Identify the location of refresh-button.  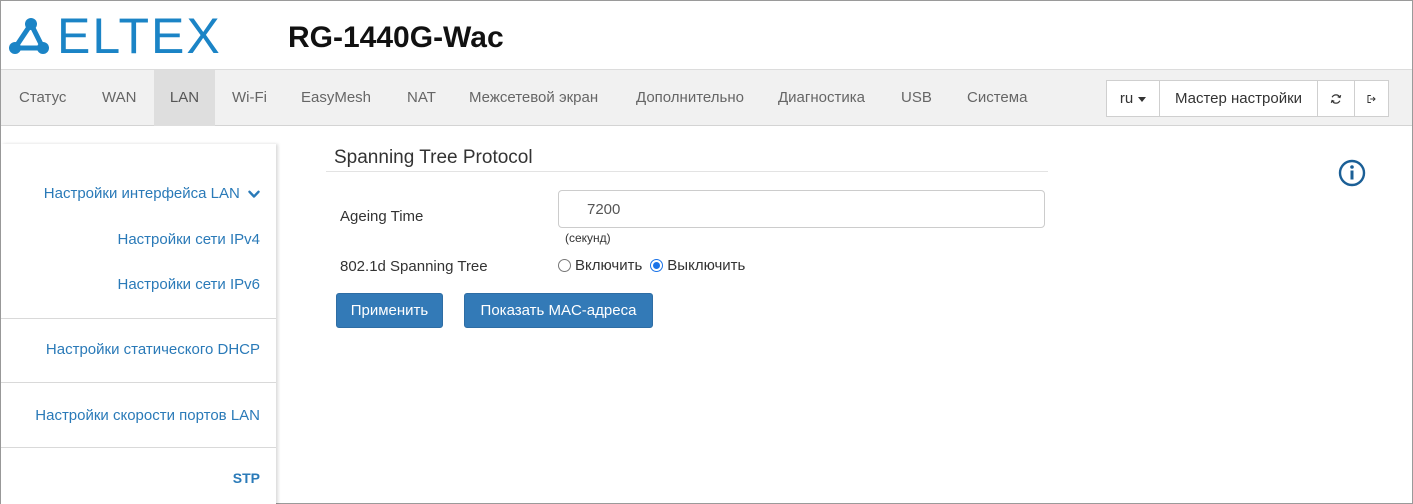
(1336, 98).